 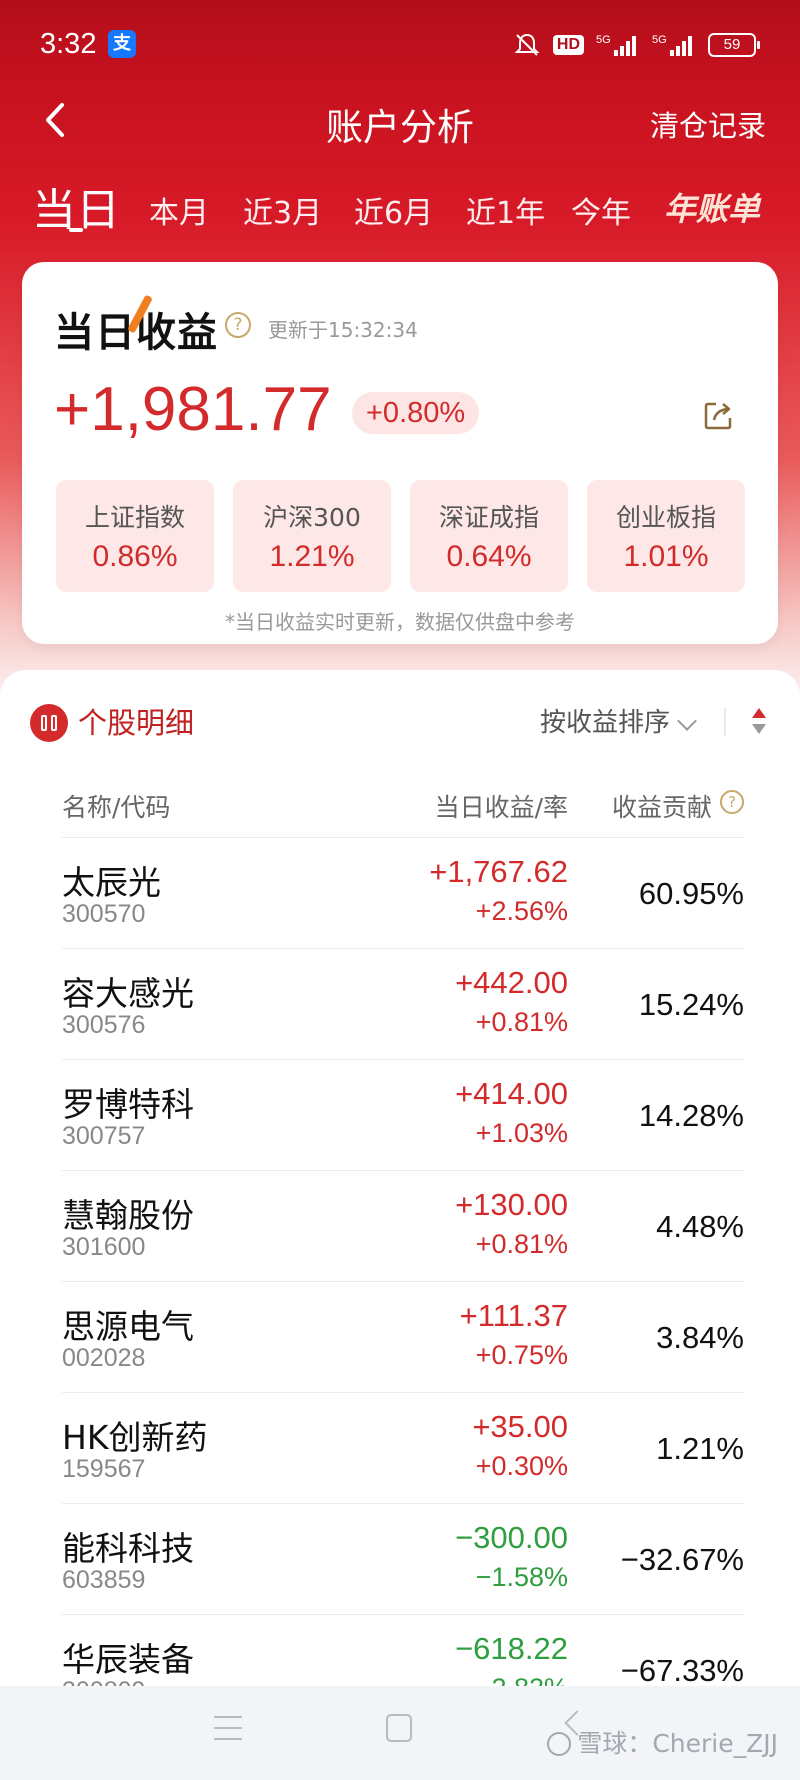 I want to click on active-tab-indicator, so click(x=76, y=230).